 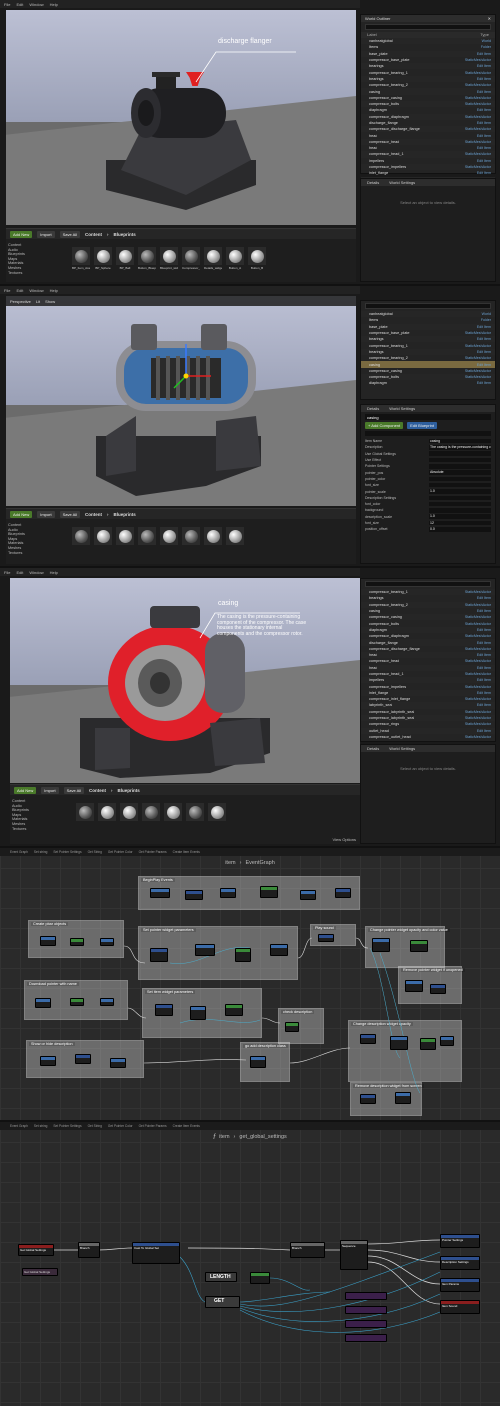 What do you see at coordinates (191, 260) in the screenshot?
I see `asset-tile: Compressor_Bp` at bounding box center [191, 260].